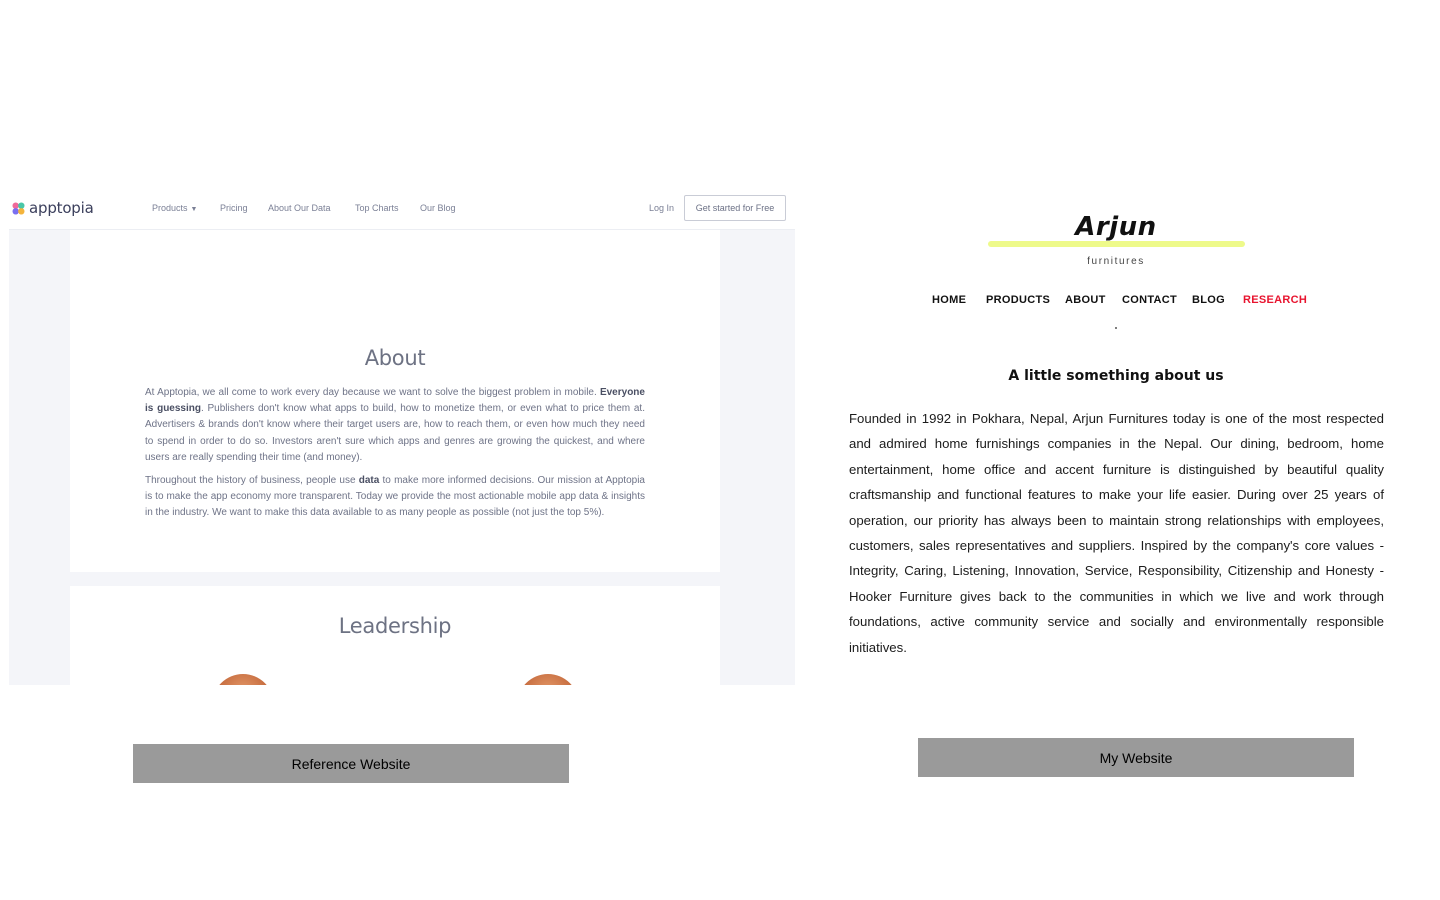  I want to click on nav-about: ABOUT, so click(1085, 300).